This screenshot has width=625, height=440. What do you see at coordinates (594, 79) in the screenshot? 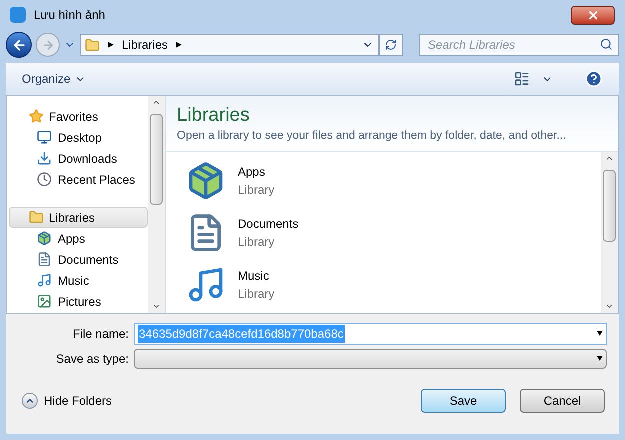
I see `help-icon` at bounding box center [594, 79].